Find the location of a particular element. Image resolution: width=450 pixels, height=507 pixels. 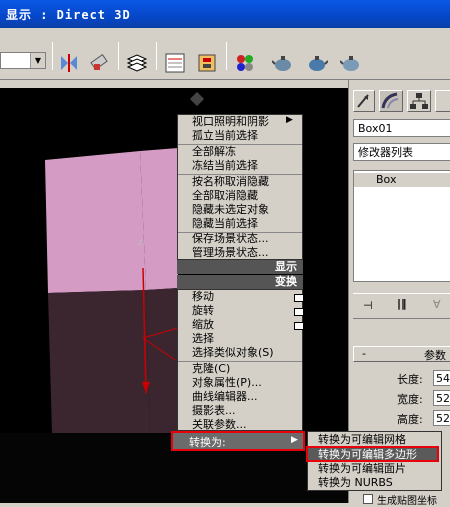

motion-tab-icon is located at coordinates (442, 101).